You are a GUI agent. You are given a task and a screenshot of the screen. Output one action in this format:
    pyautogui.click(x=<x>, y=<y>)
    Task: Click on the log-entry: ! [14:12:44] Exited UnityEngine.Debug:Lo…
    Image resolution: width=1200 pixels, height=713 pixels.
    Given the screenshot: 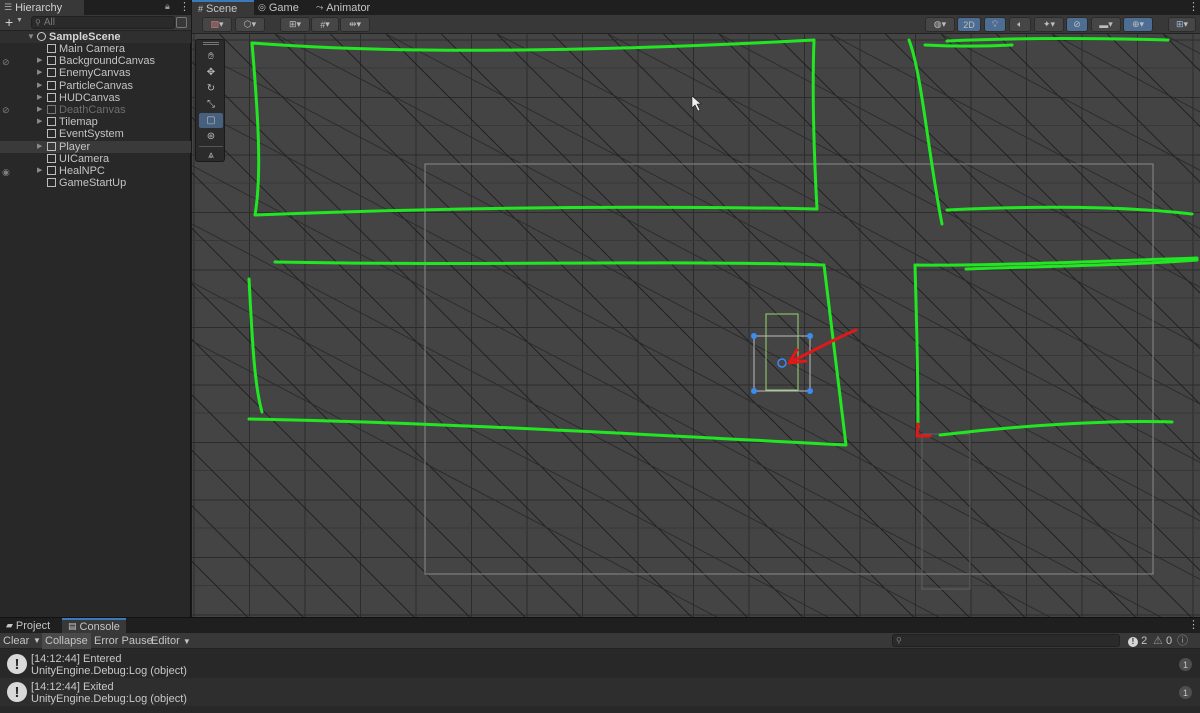 What is the action you would take?
    pyautogui.click(x=600, y=692)
    